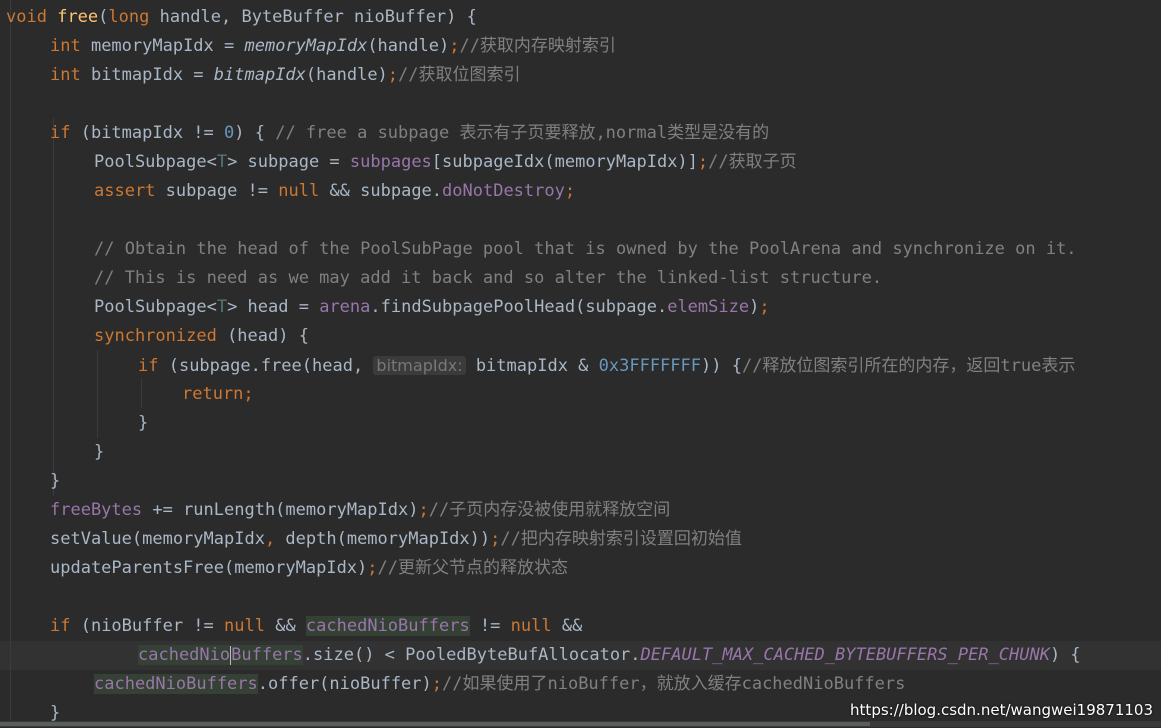 The height and width of the screenshot is (728, 1161). Describe the element at coordinates (459, 75) in the screenshot. I see `comment: //获取位图索引` at that location.